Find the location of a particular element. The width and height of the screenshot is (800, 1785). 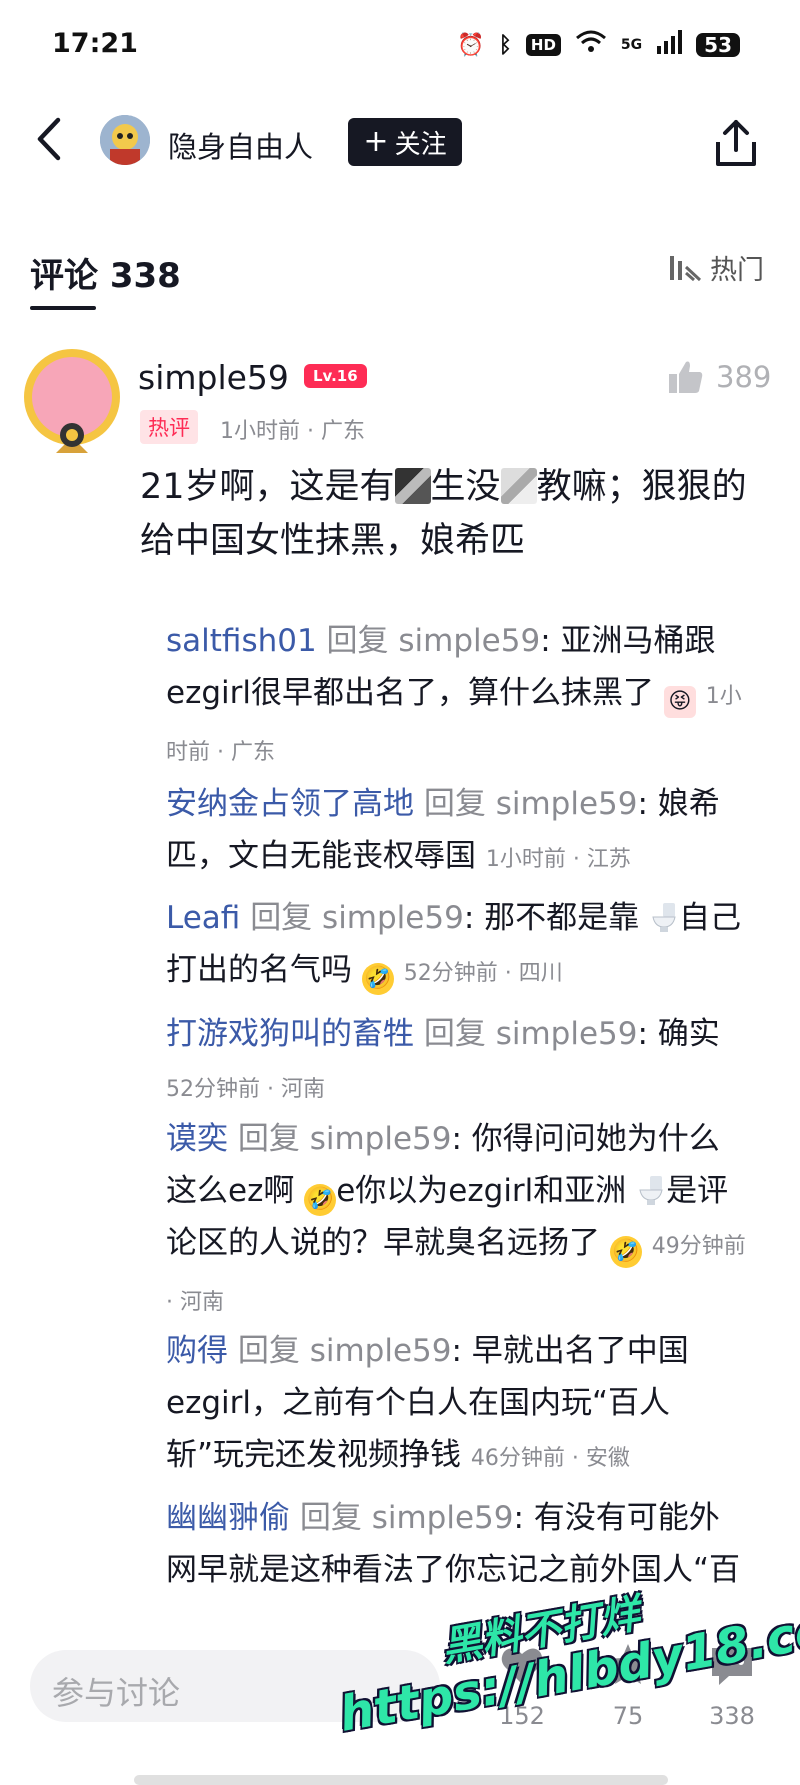

thumbs-up-icon is located at coordinates (686, 377).